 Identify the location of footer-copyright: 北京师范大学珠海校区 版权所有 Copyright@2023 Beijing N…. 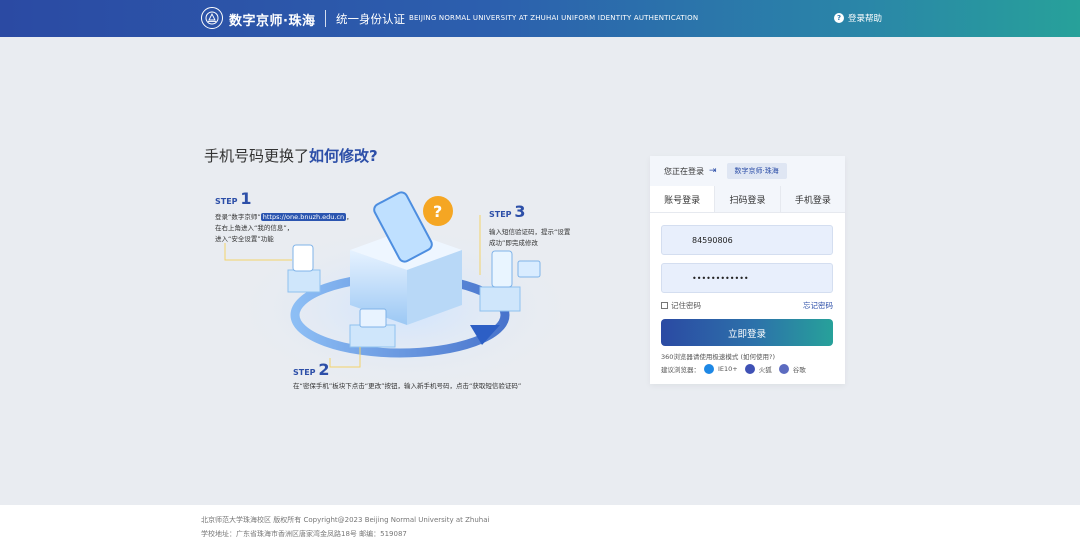
(345, 520).